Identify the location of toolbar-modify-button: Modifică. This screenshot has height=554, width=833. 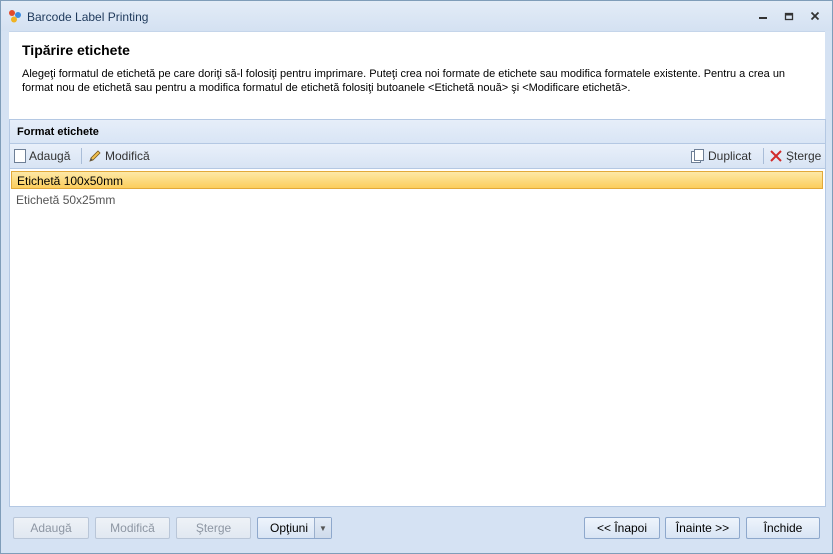
(119, 156).